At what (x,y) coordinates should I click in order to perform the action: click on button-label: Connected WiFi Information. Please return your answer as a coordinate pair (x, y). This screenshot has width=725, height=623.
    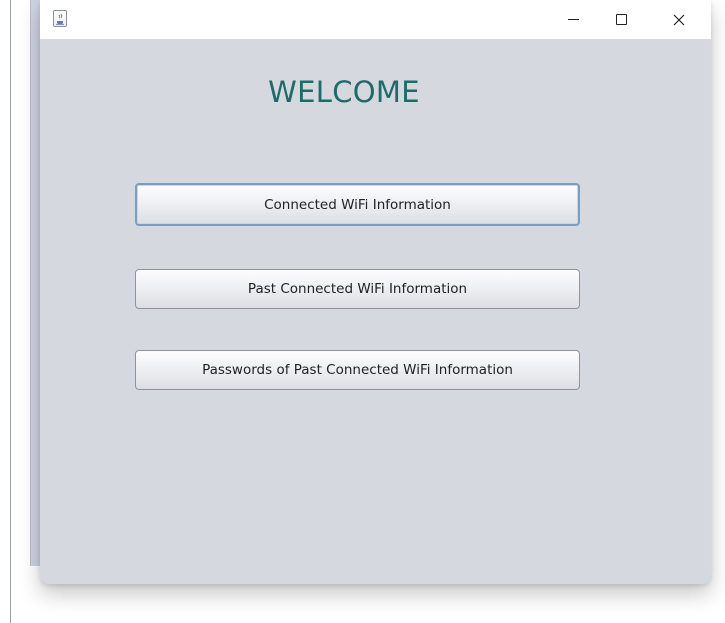
    Looking at the image, I should click on (357, 204).